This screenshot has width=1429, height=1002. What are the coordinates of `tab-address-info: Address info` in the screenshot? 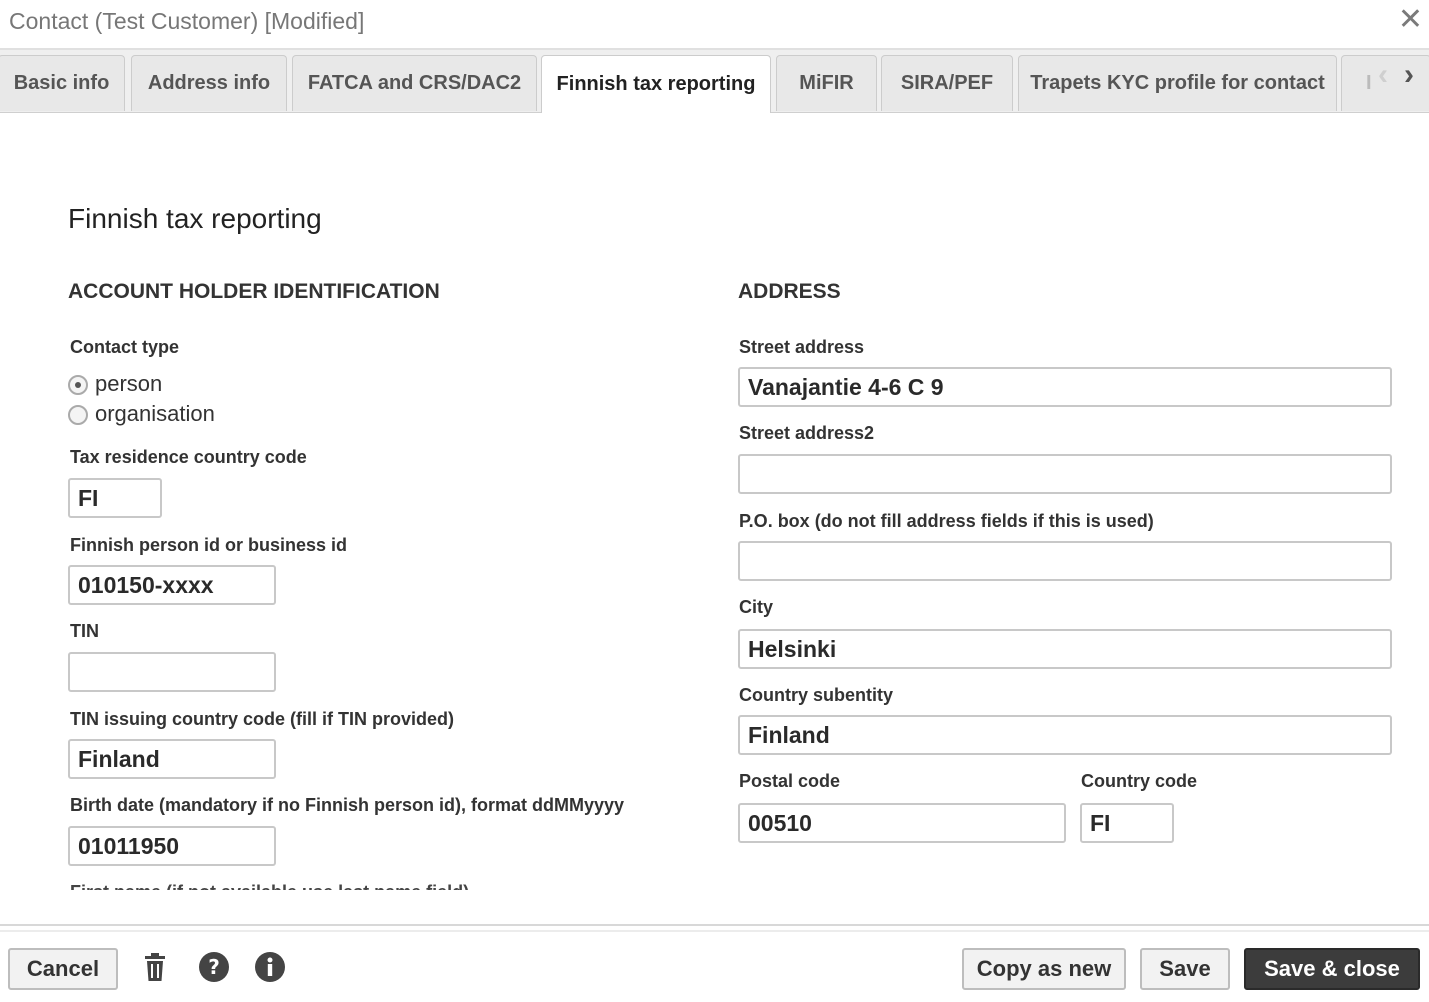 It's located at (209, 83).